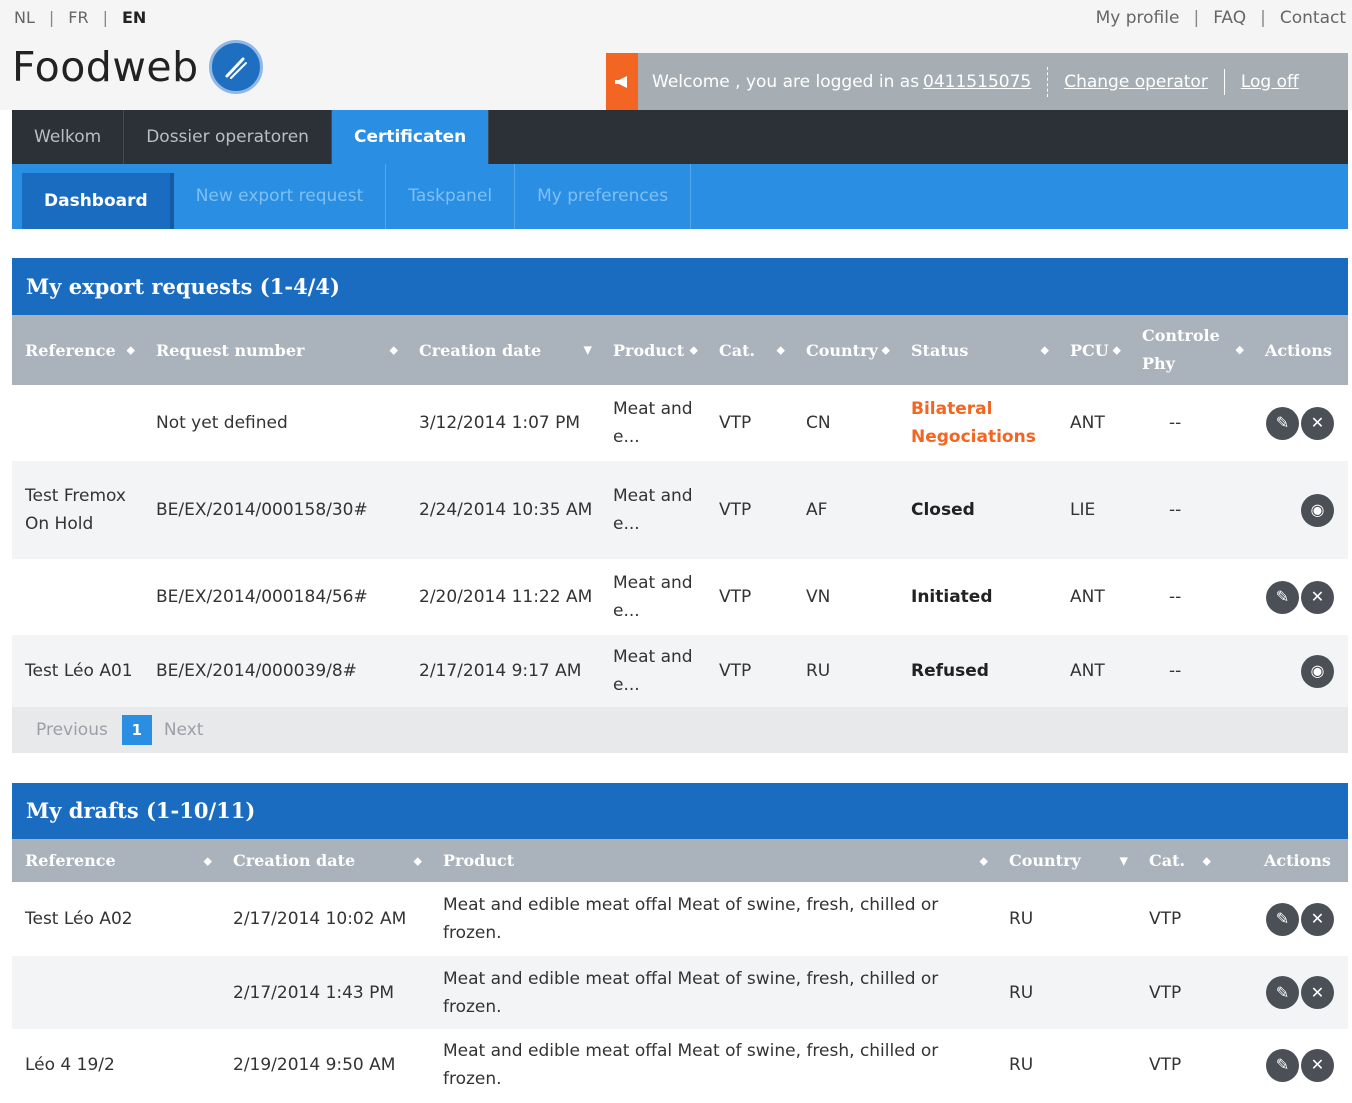 This screenshot has height=1103, width=1352. Describe the element at coordinates (1229, 18) in the screenshot. I see `faq-link: FAQ` at that location.